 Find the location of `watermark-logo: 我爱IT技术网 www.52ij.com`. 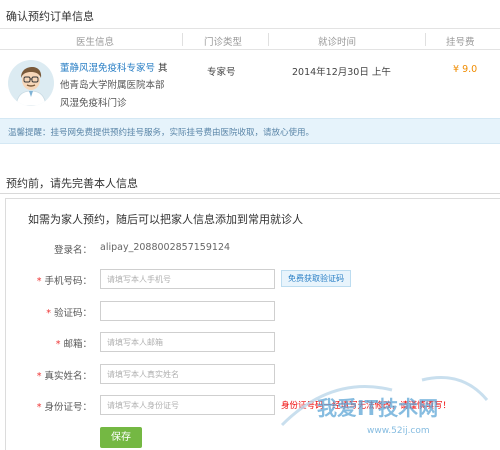

watermark-logo: 我爱IT技术网 www.52ij.com is located at coordinates (384, 406).